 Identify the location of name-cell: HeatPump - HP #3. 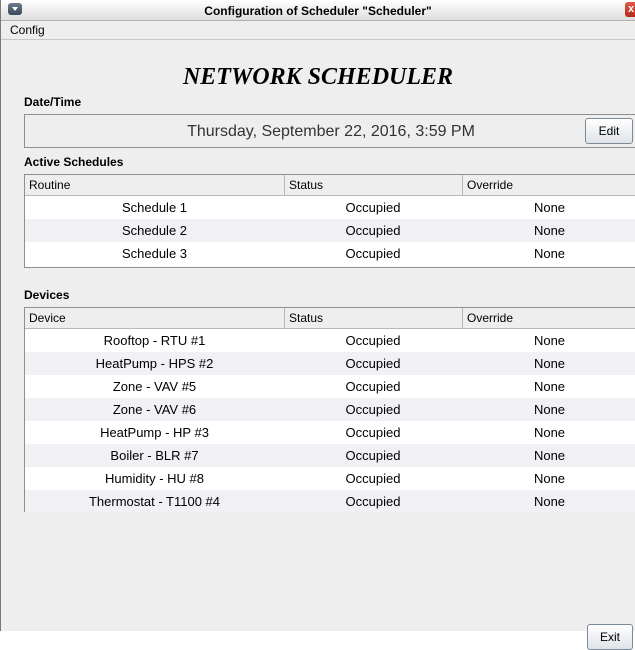
(154, 432).